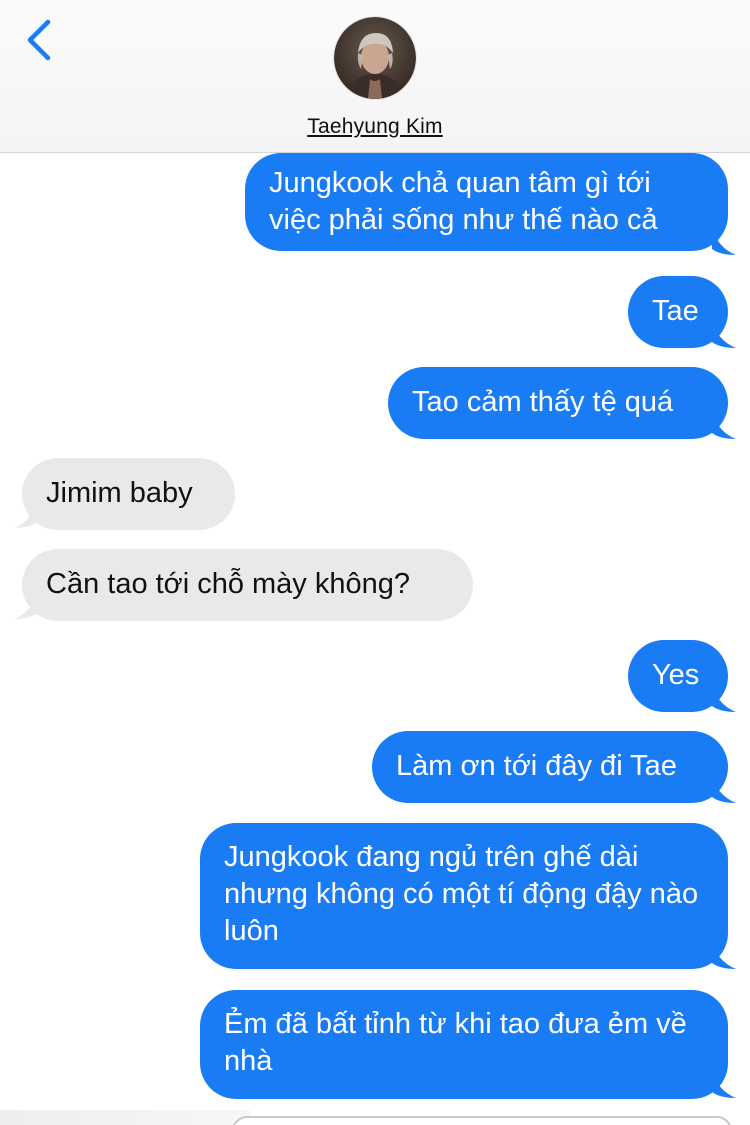 This screenshot has height=1125, width=750. I want to click on contact-avatar, so click(375, 58).